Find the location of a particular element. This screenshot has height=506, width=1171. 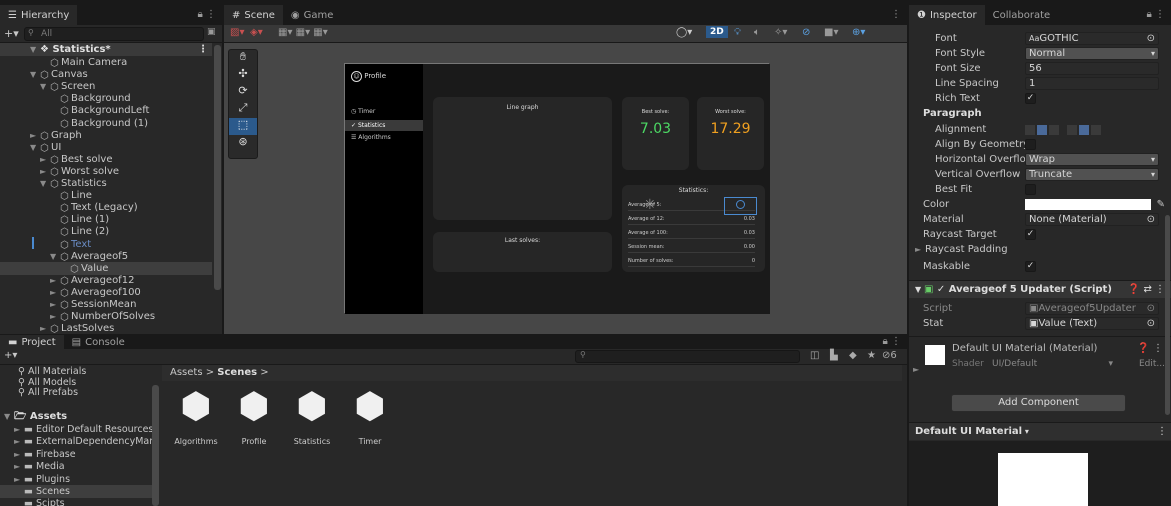

camera-toggle-icon: ◯▾ is located at coordinates (684, 32).